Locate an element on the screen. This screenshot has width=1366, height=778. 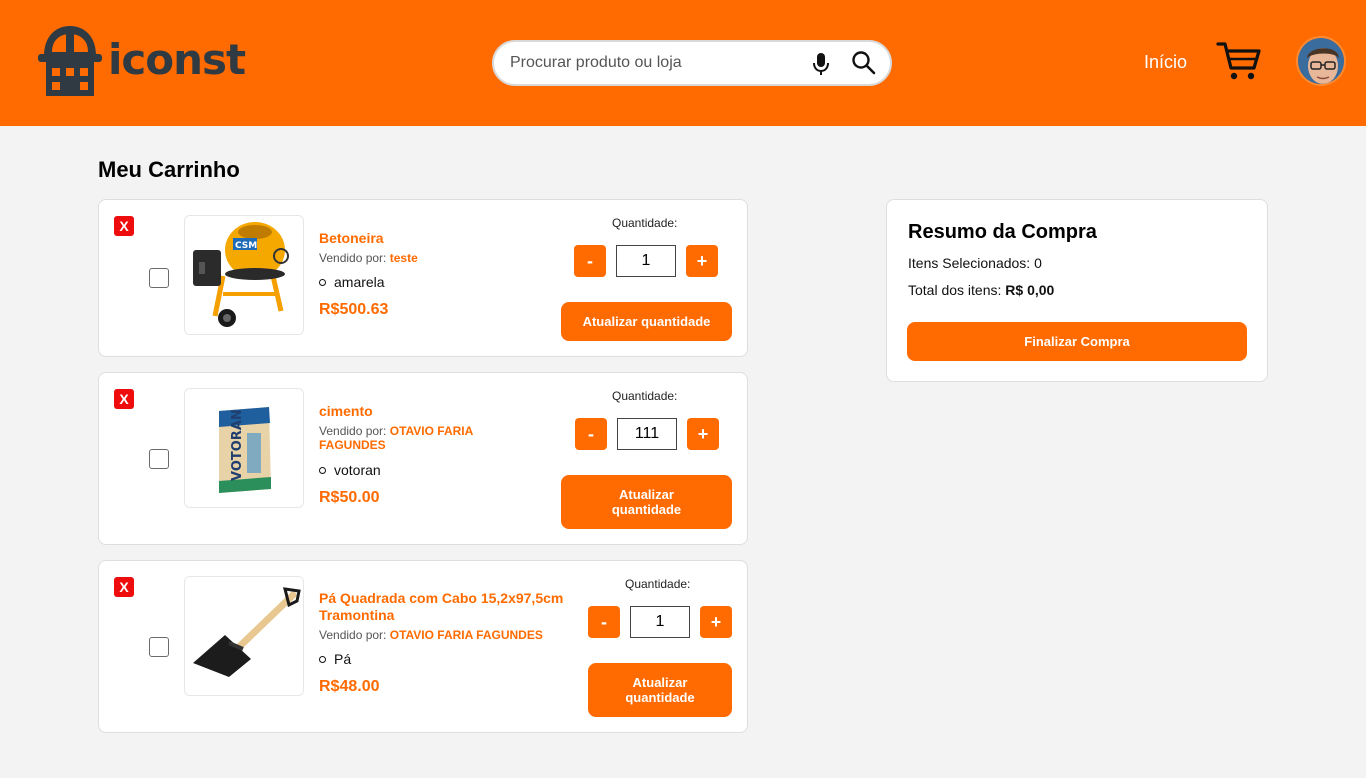
logo: iconst is located at coordinates (142, 59).